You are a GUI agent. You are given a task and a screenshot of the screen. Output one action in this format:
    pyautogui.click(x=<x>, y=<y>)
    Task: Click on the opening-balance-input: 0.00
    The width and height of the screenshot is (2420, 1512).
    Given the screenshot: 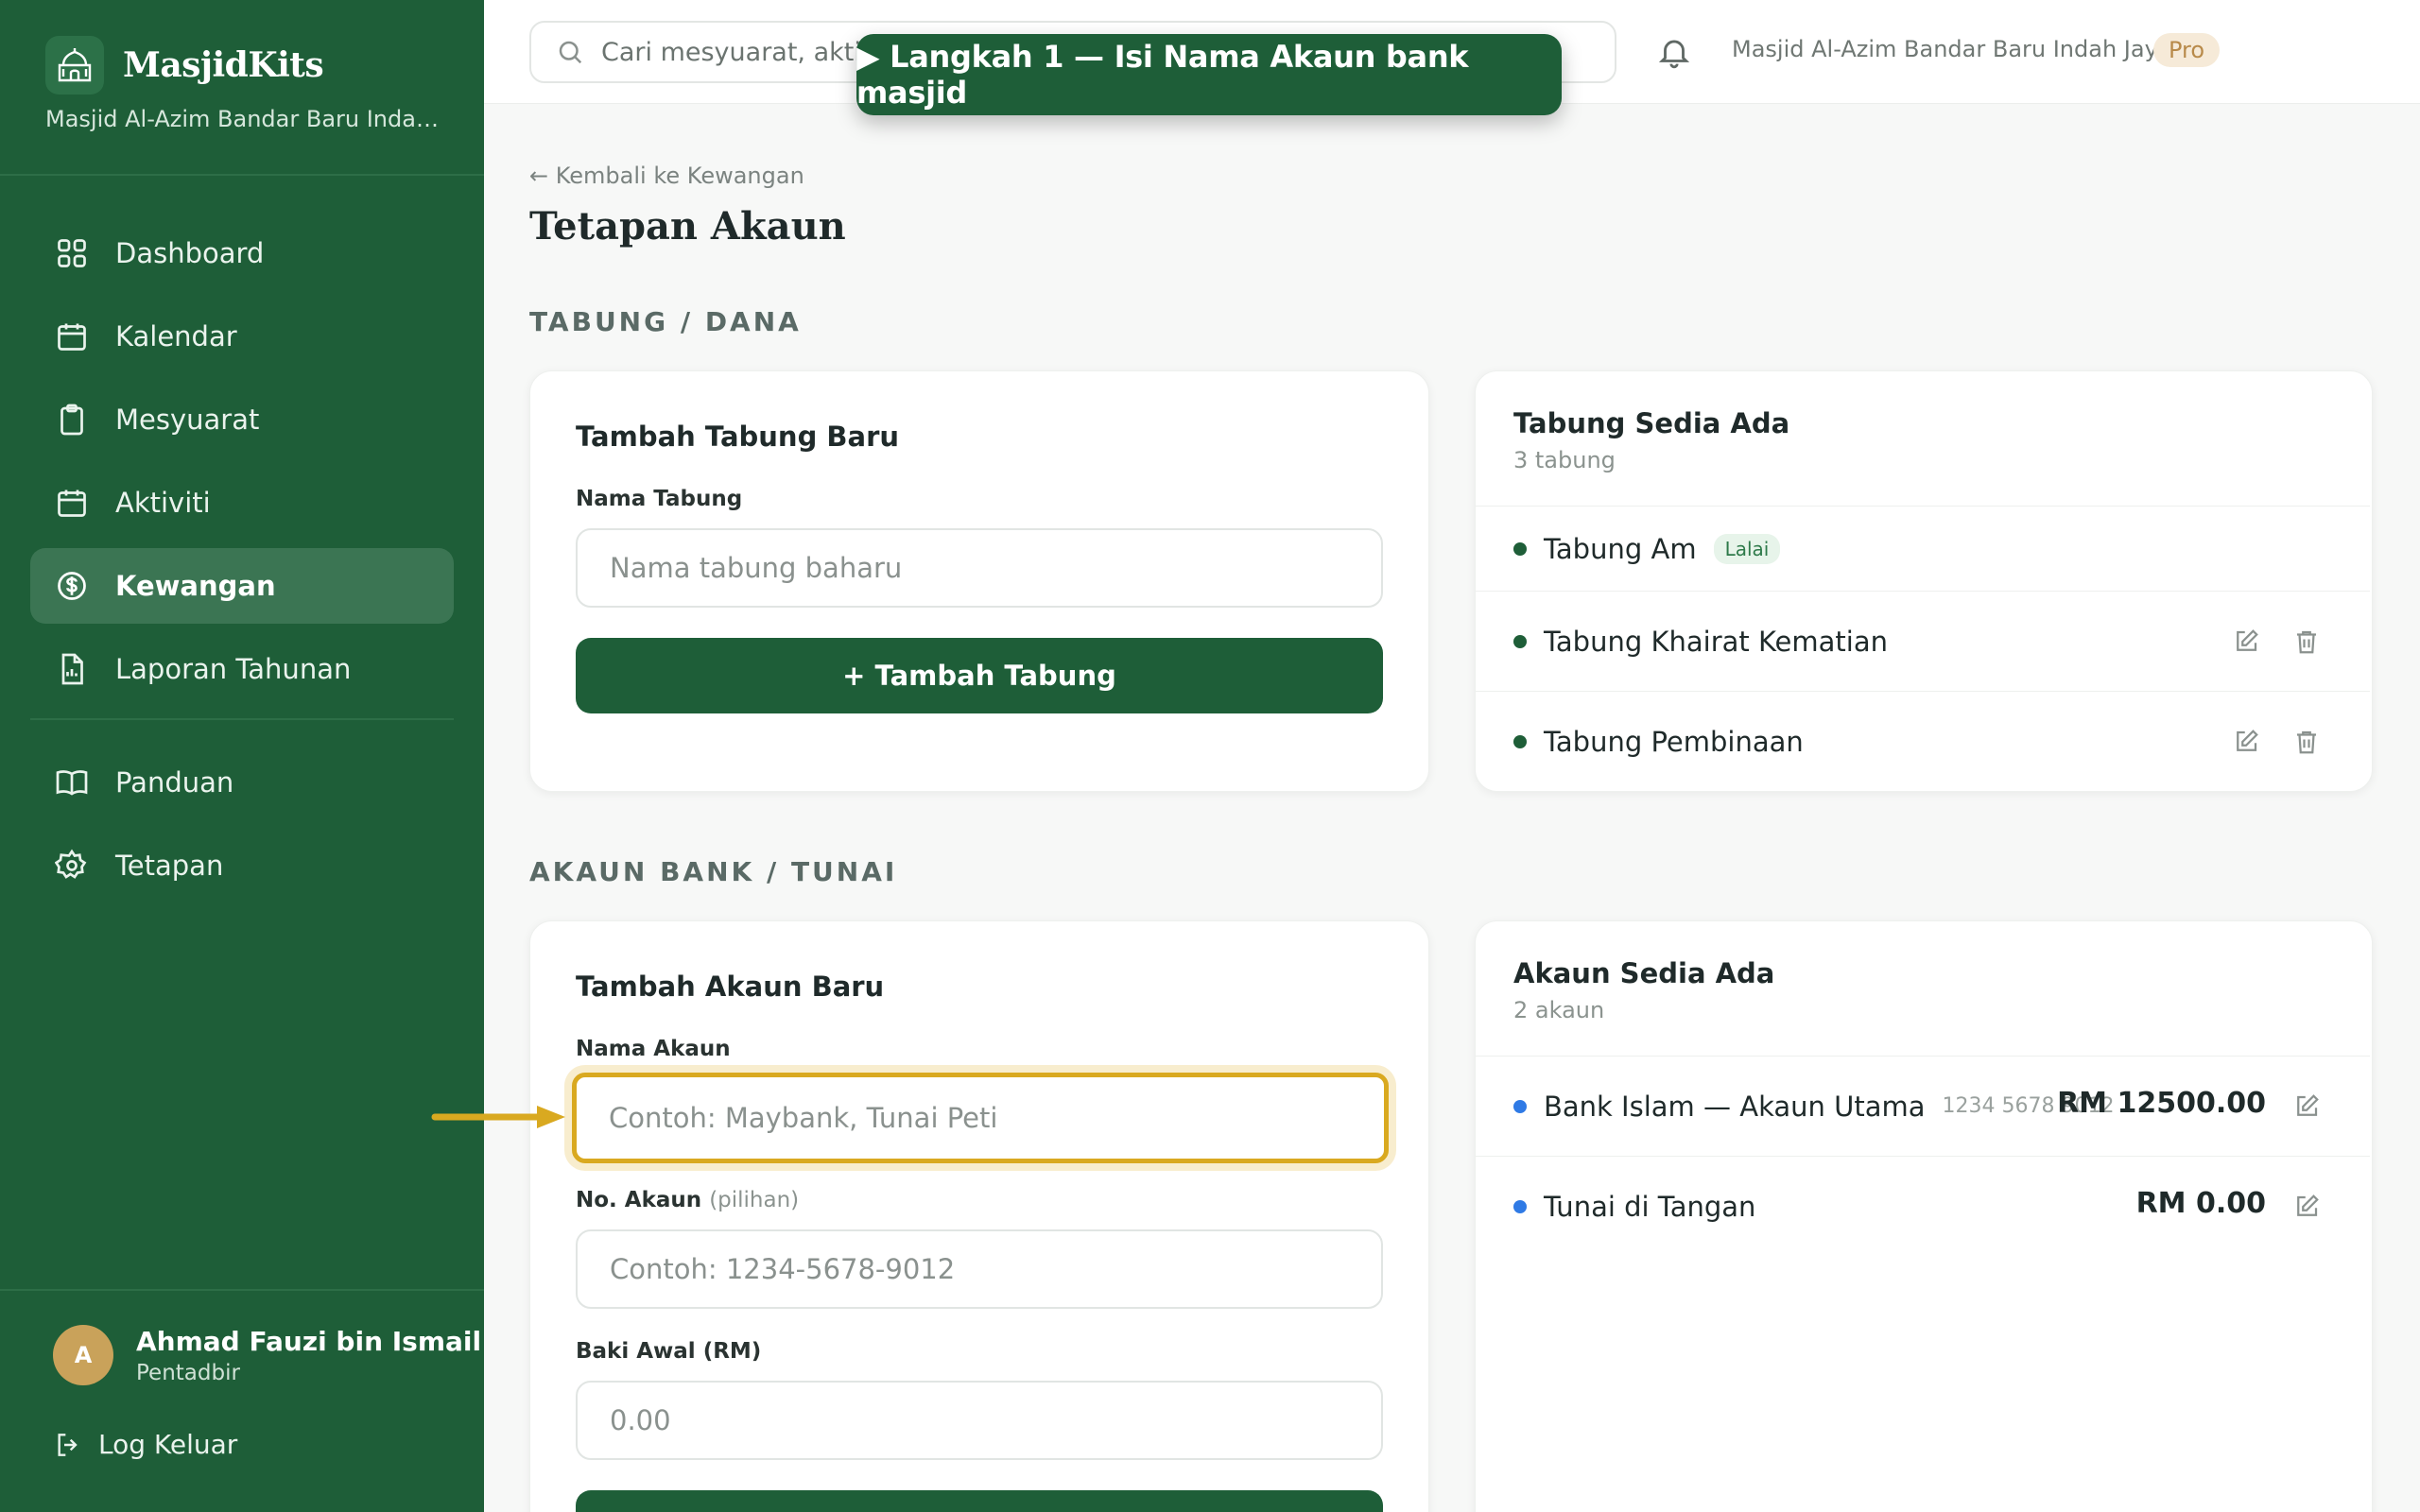 What is the action you would take?
    pyautogui.click(x=979, y=1420)
    